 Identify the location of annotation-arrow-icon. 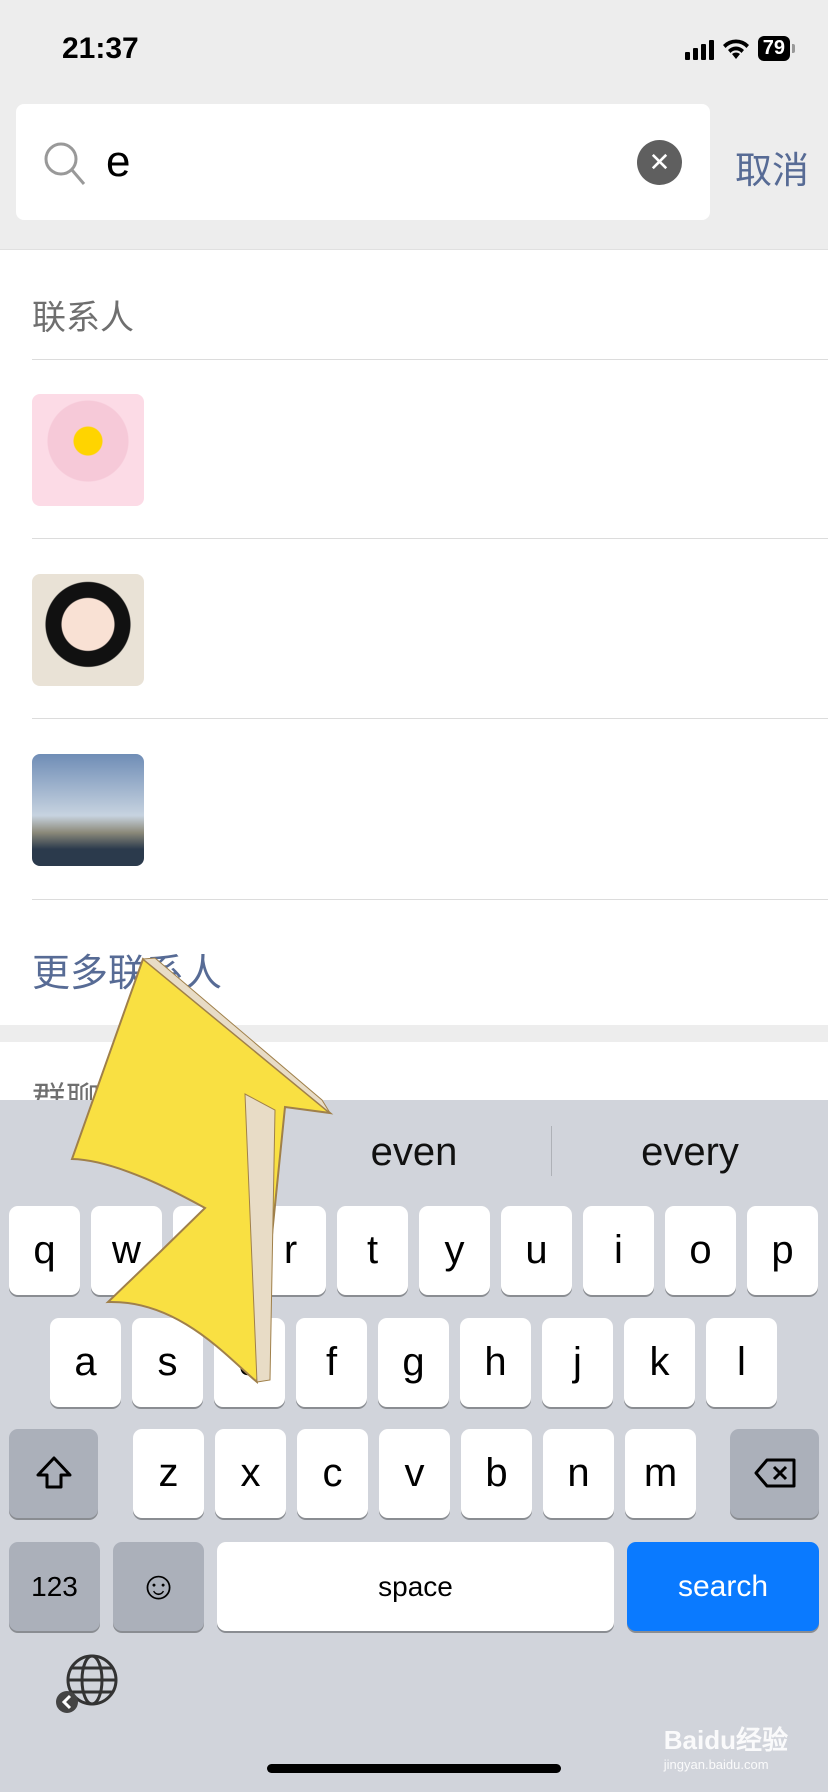
(202, 1170).